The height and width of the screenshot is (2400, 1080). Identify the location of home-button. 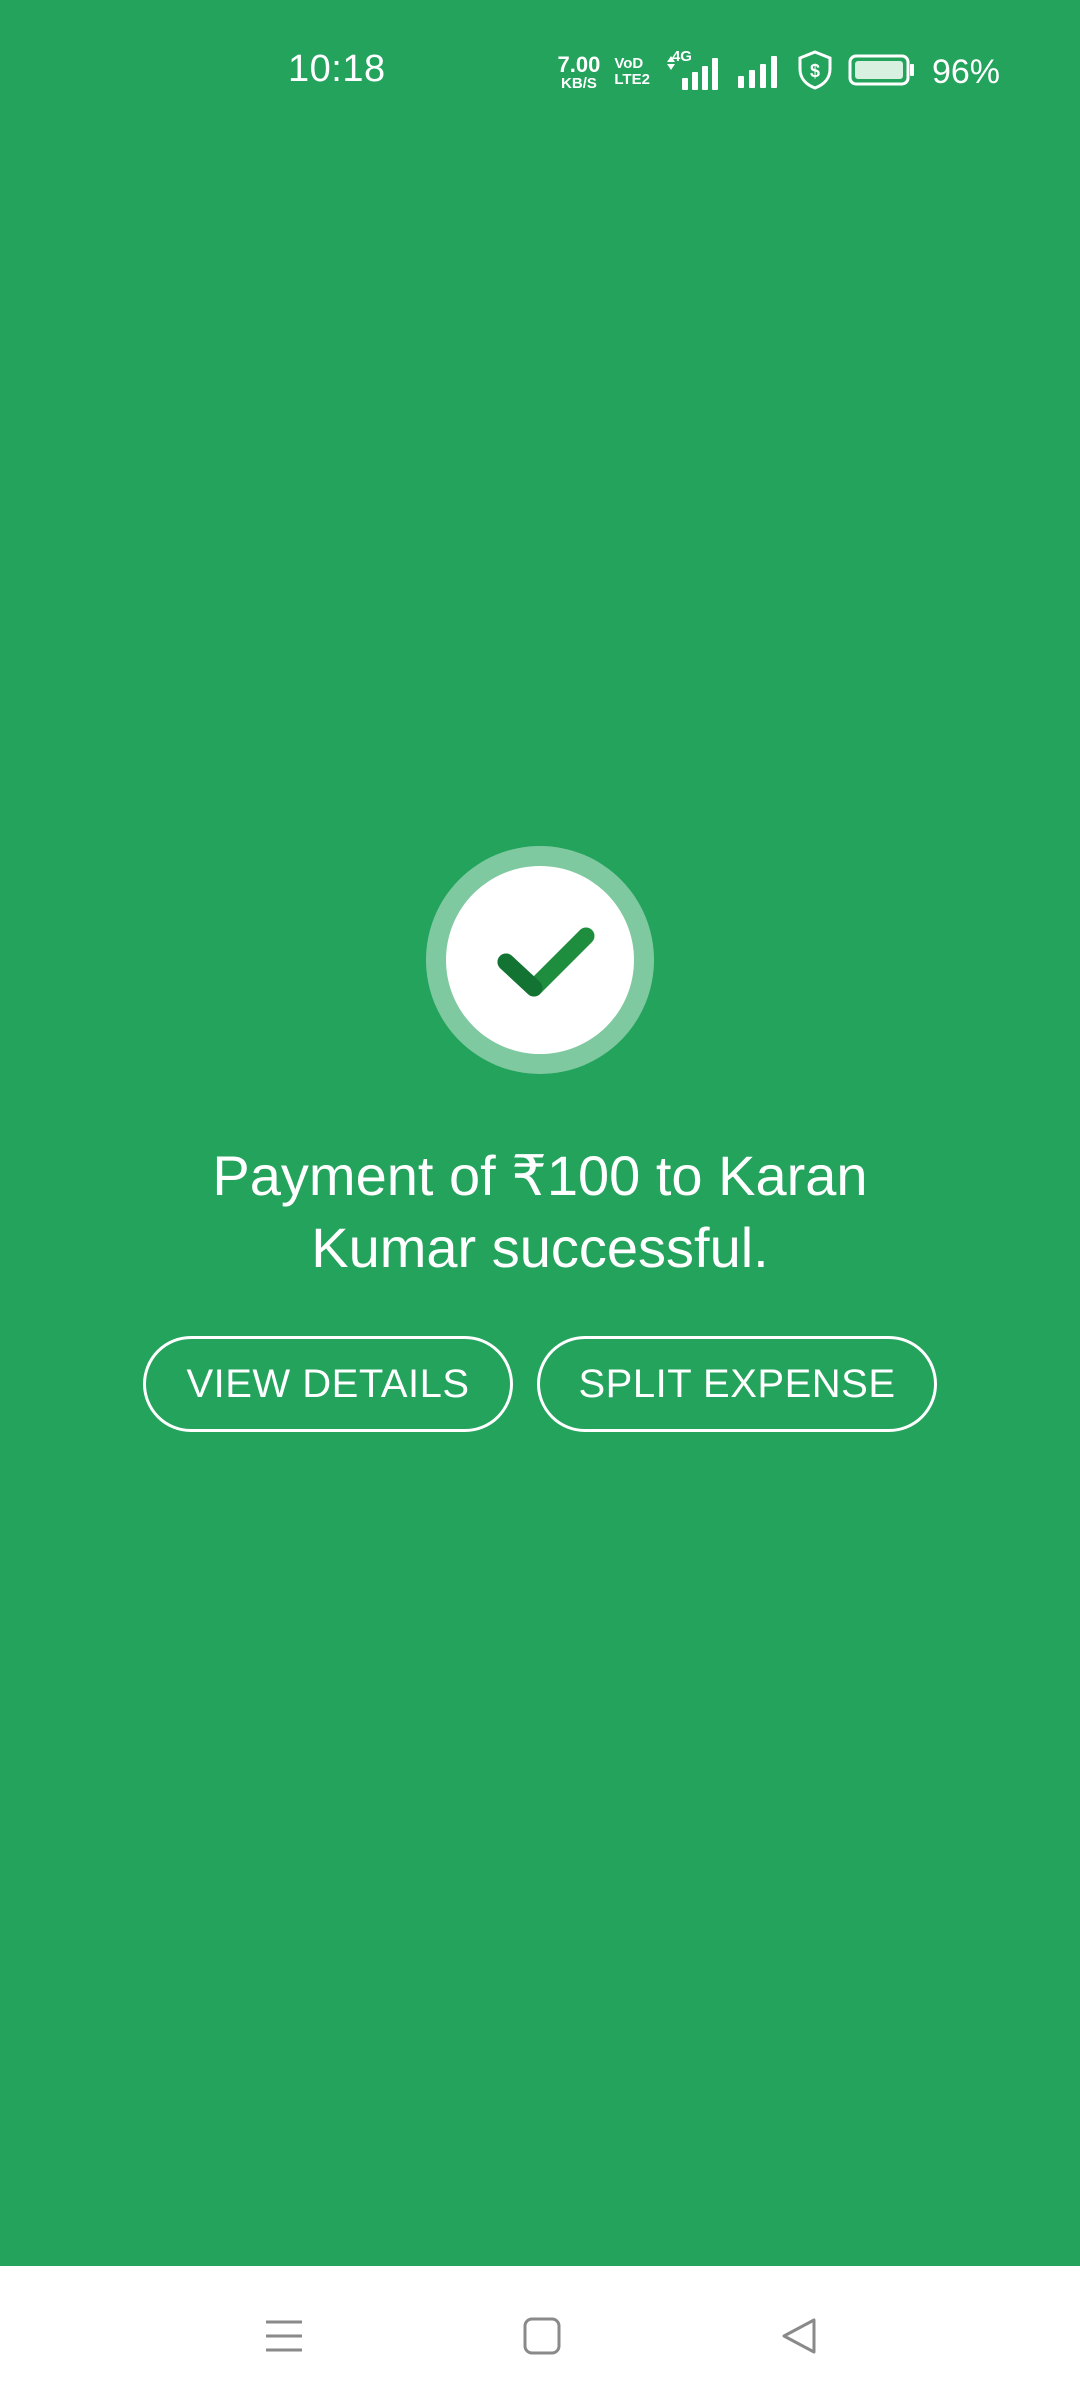
(542, 2336).